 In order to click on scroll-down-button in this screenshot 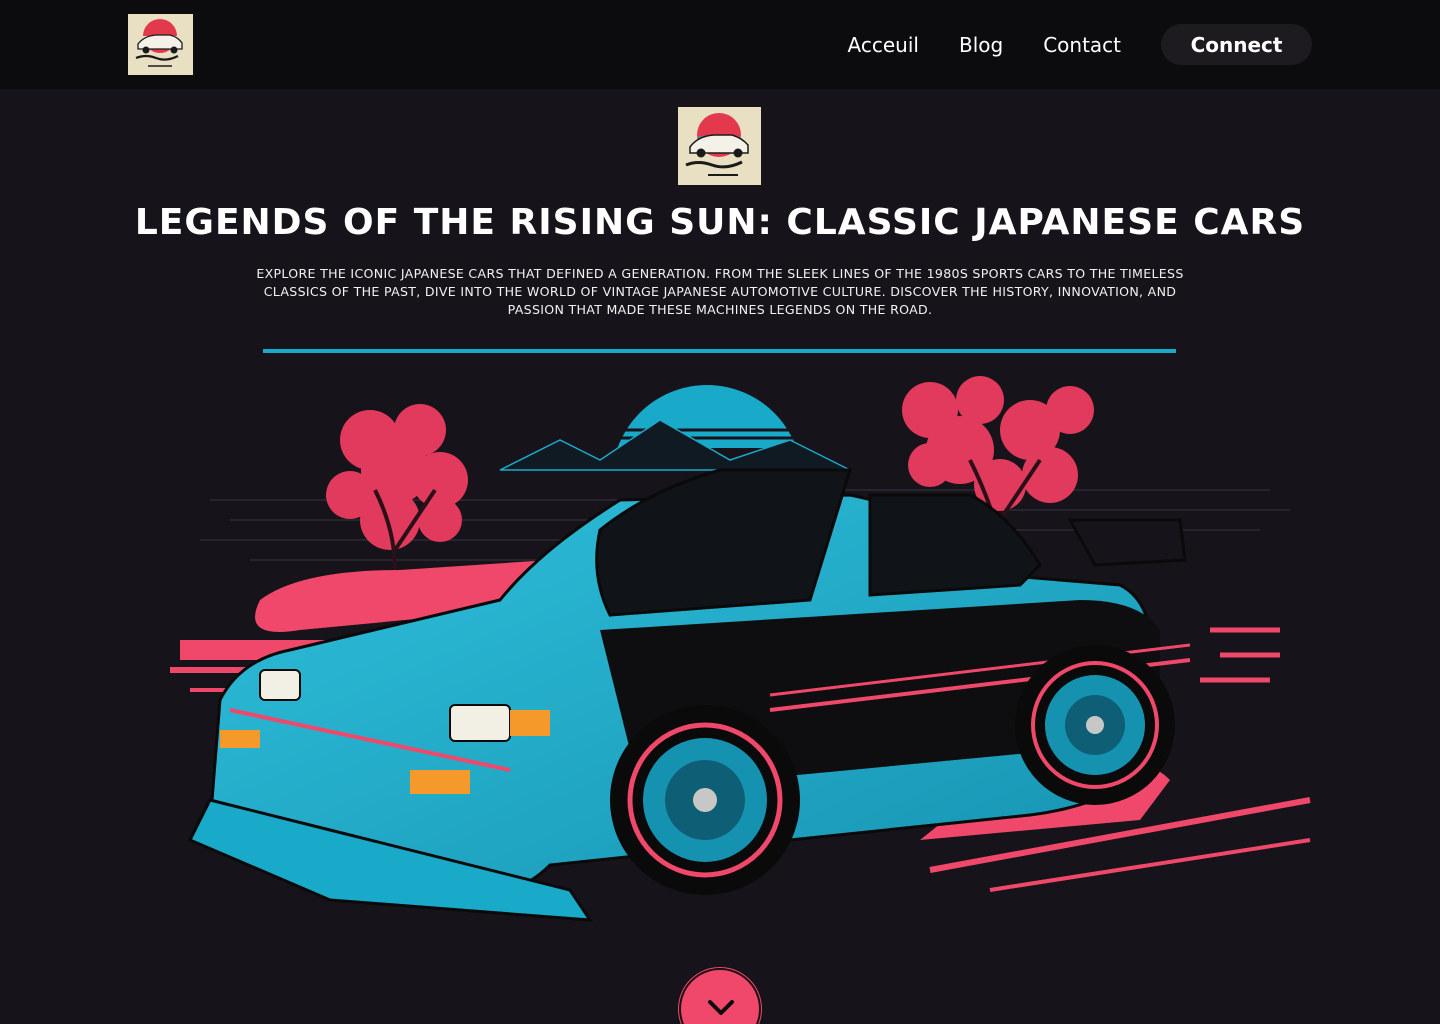, I will do `click(720, 996)`.